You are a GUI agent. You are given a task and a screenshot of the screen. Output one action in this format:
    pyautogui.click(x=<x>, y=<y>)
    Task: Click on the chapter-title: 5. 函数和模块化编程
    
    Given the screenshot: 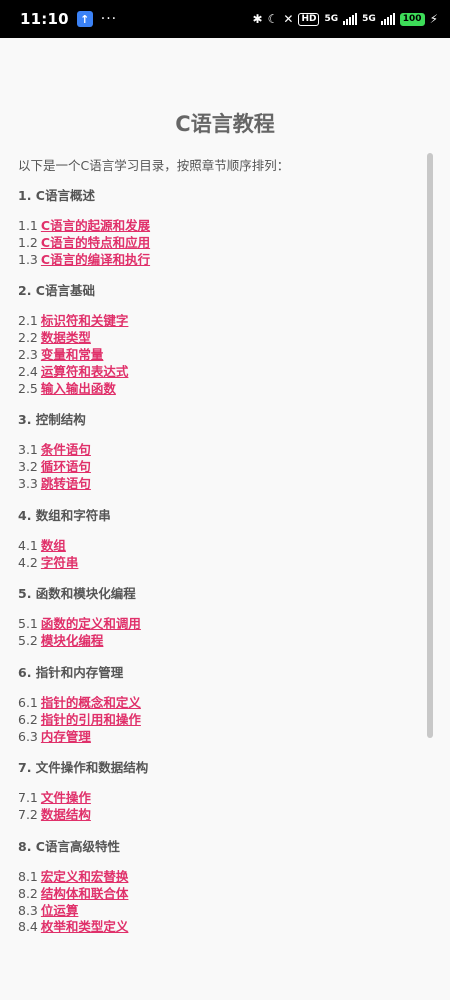 What is the action you would take?
    pyautogui.click(x=77, y=594)
    